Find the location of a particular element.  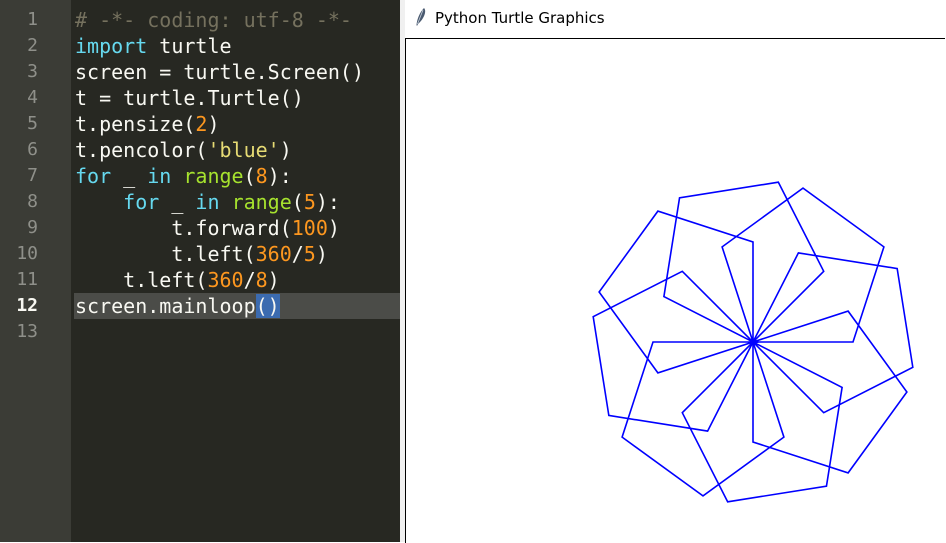

code-line: screen.mainloop() is located at coordinates (177, 306).